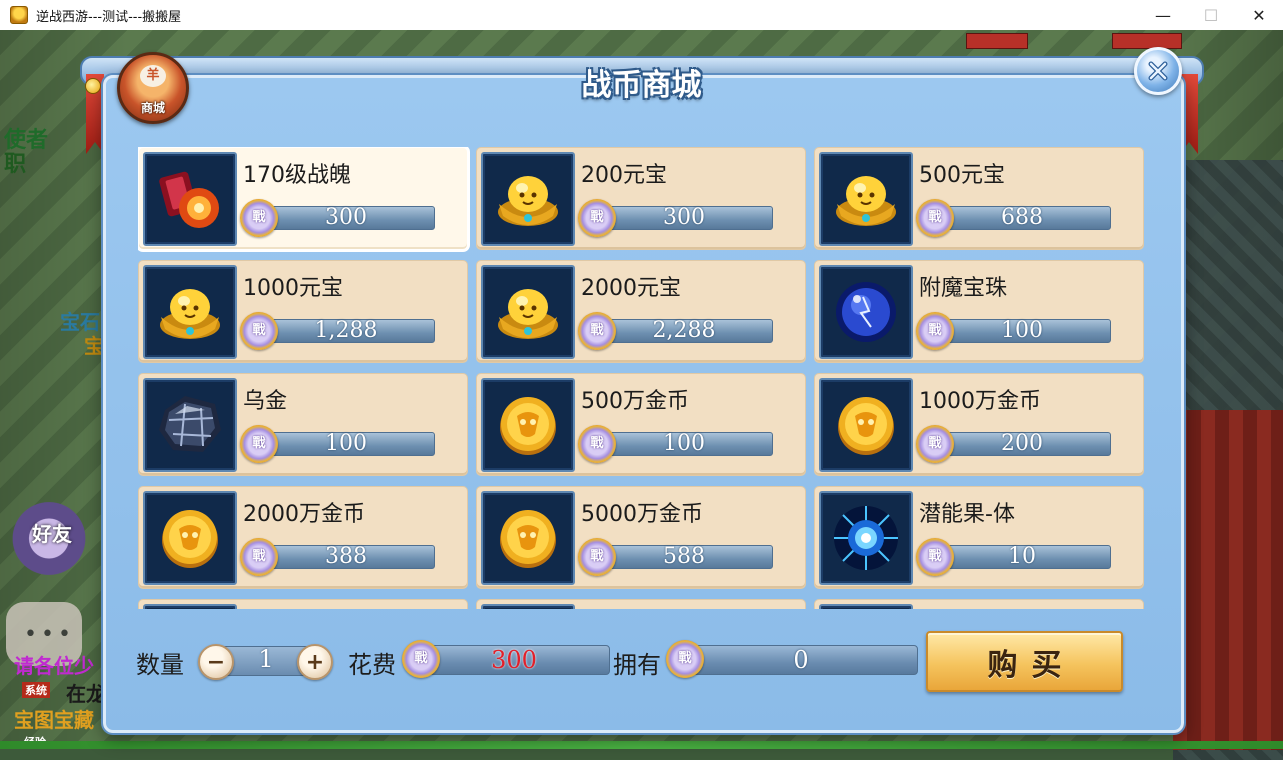  What do you see at coordinates (631, 288) in the screenshot?
I see `item-name: 2000元宝` at bounding box center [631, 288].